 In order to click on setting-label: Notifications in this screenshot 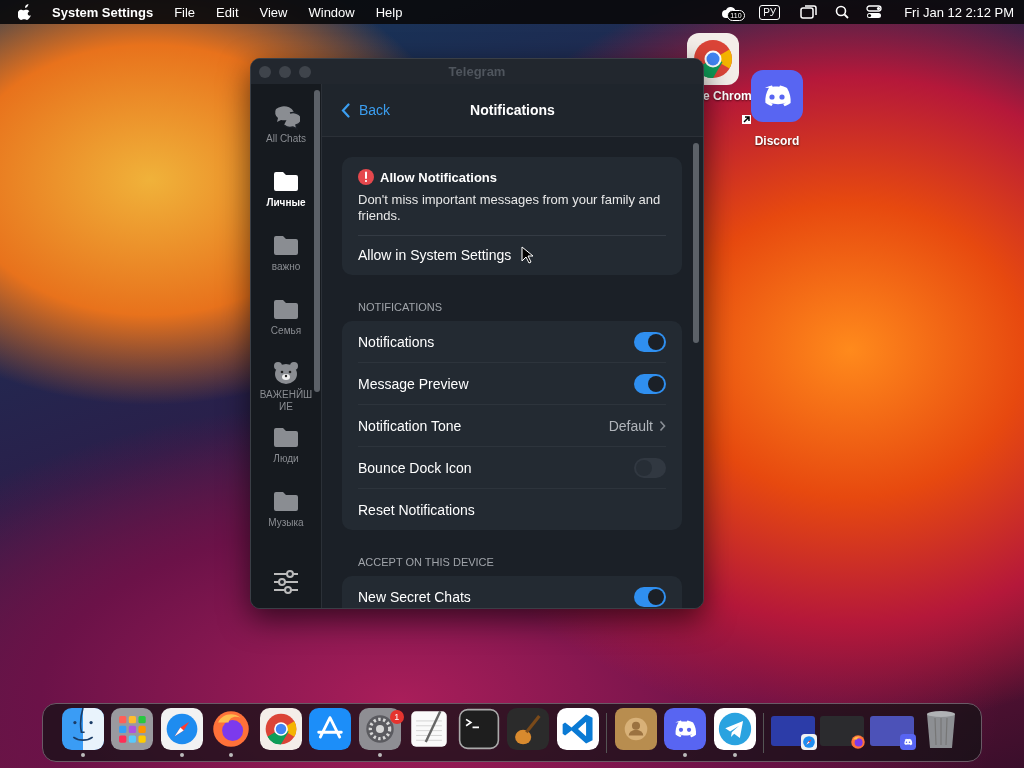, I will do `click(396, 341)`.